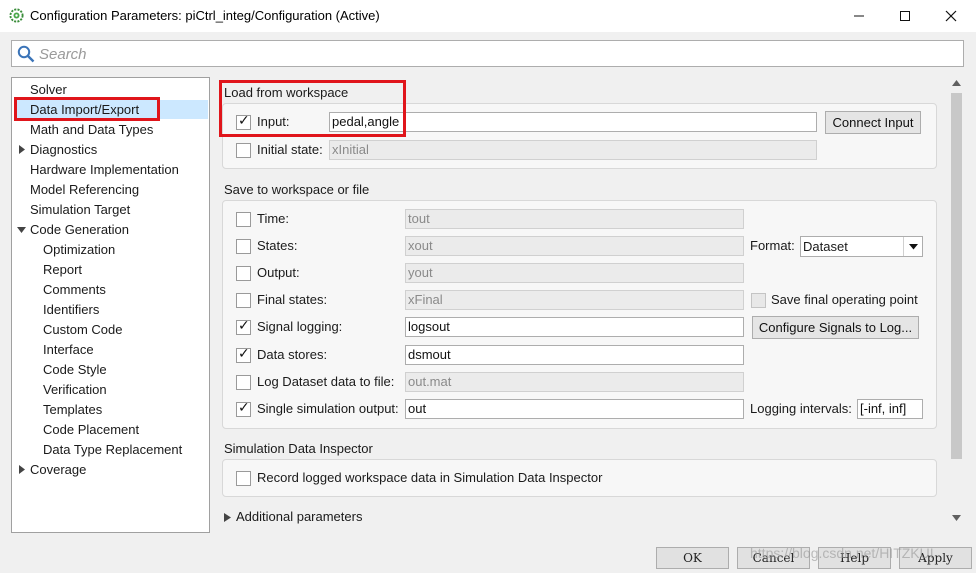 The width and height of the screenshot is (976, 573). Describe the element at coordinates (243, 300) in the screenshot. I see `final-states-checkbox` at that location.